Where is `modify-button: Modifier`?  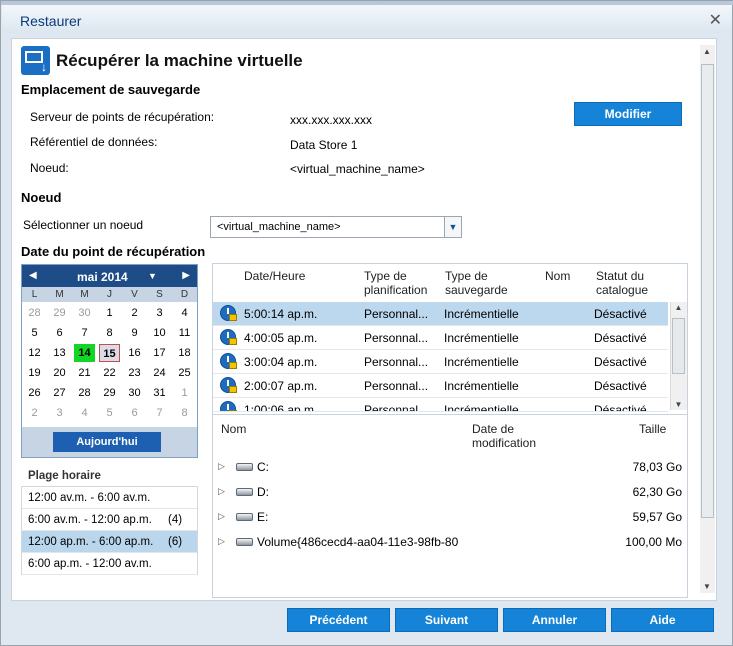
modify-button: Modifier is located at coordinates (628, 114).